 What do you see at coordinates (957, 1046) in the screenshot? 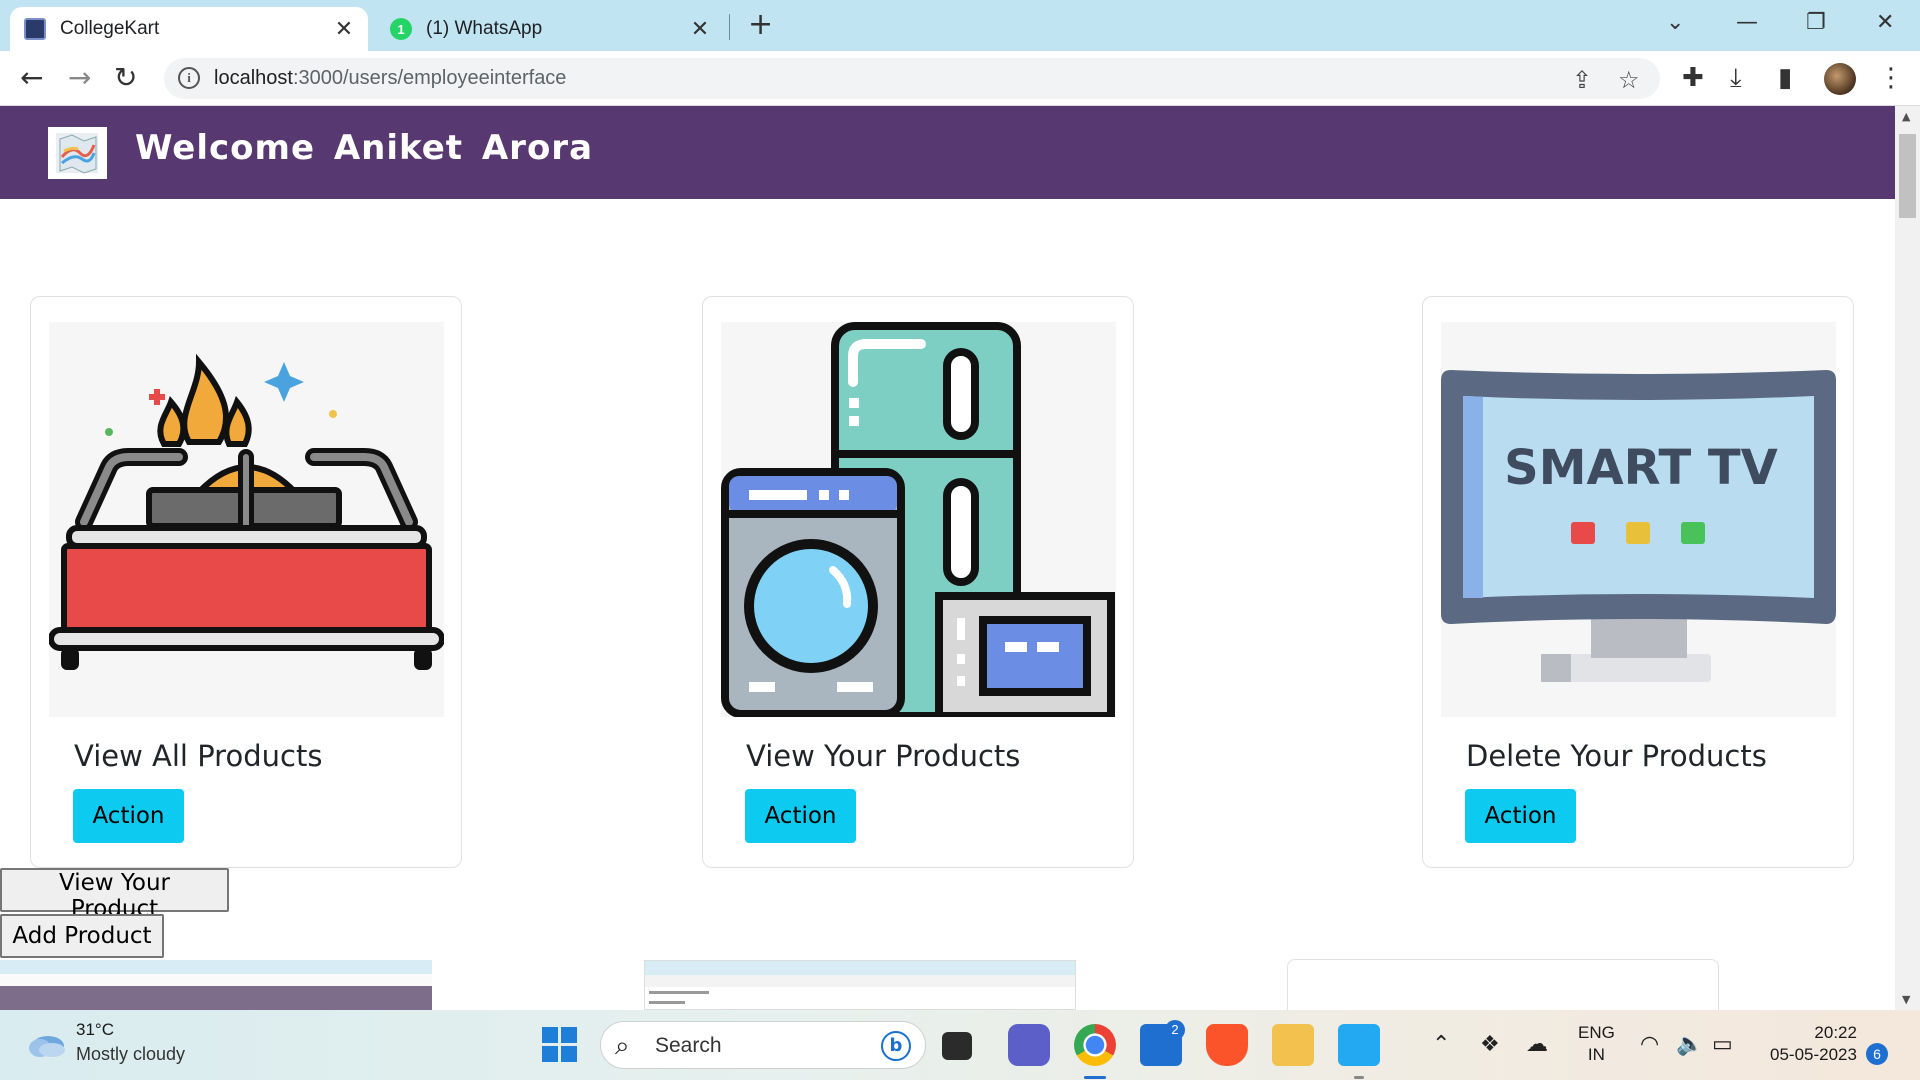
I see `task-view-icon` at bounding box center [957, 1046].